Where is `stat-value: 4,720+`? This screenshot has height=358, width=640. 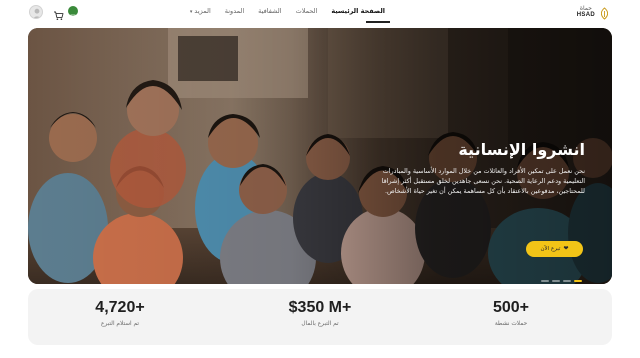
stat-value: 4,720+ is located at coordinates (120, 307).